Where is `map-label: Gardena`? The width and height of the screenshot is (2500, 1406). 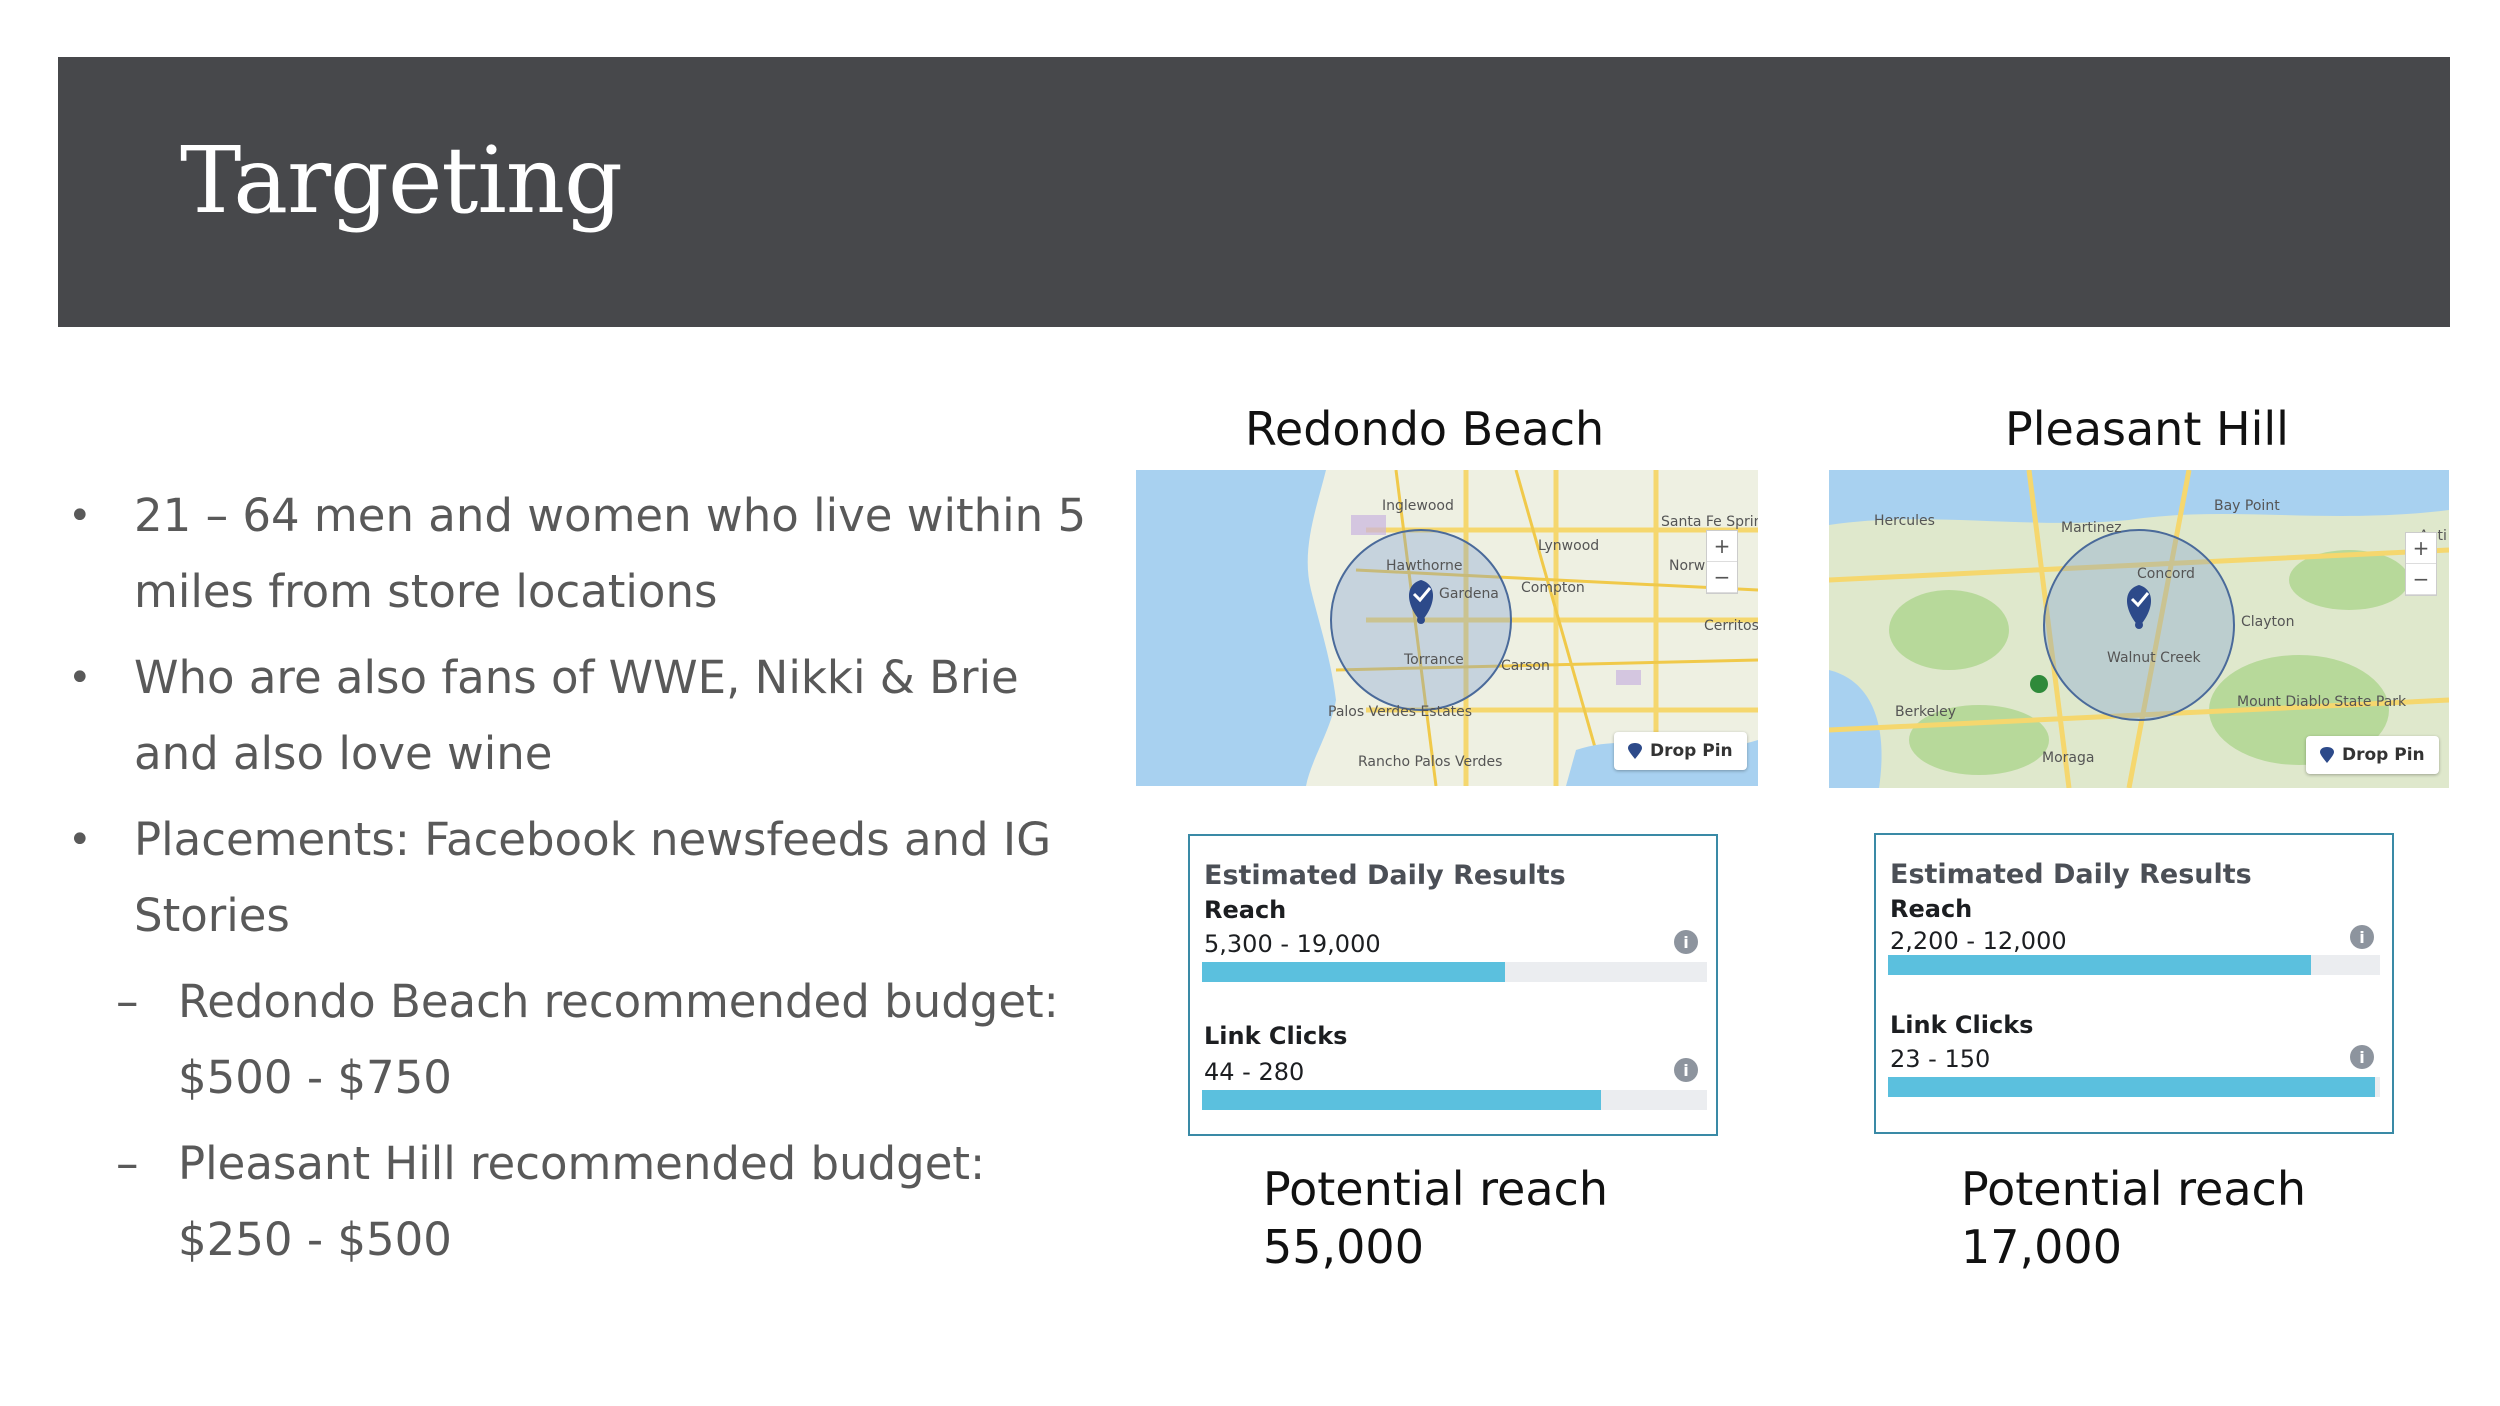
map-label: Gardena is located at coordinates (1469, 594).